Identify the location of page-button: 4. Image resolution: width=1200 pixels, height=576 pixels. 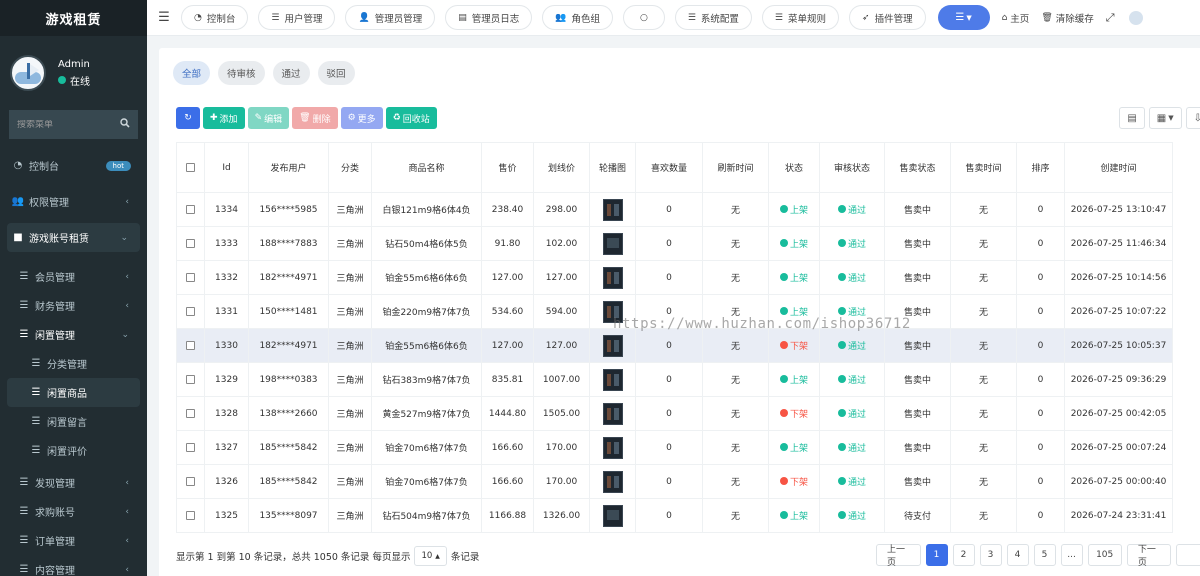
(1017, 555).